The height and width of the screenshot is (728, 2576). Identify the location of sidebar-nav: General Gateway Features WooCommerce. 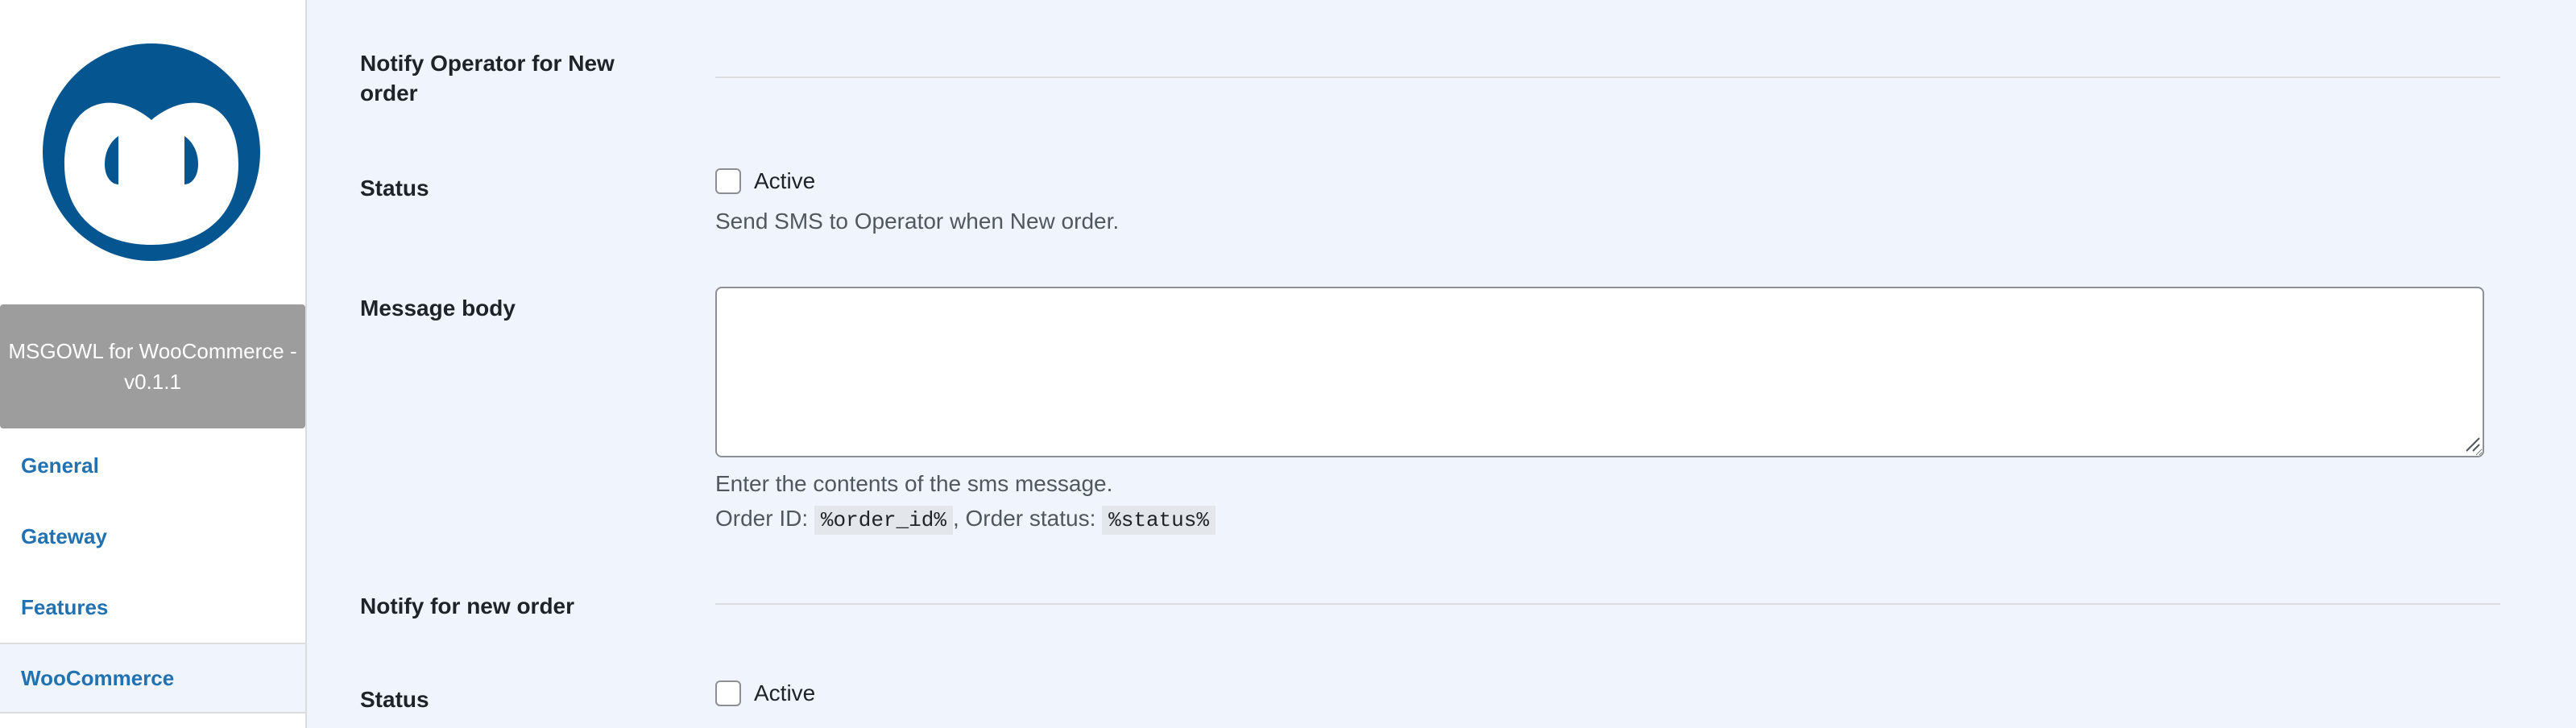
(152, 572).